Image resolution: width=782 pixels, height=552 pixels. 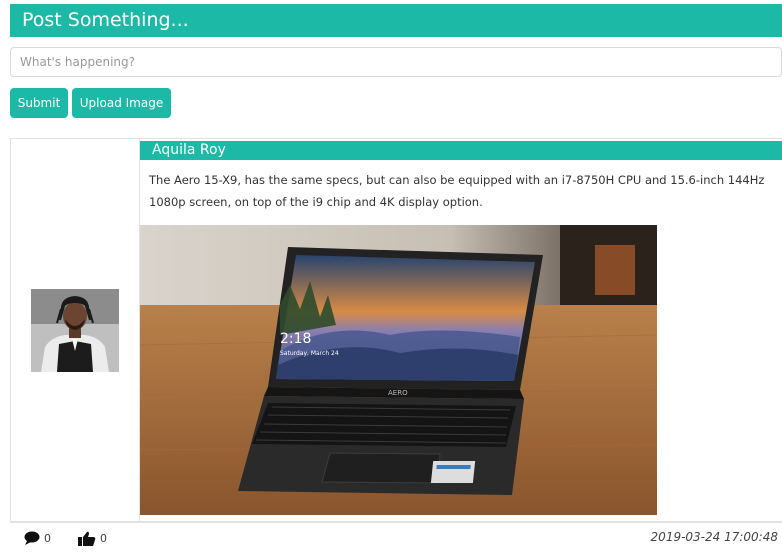 I want to click on avatar, so click(x=75, y=330).